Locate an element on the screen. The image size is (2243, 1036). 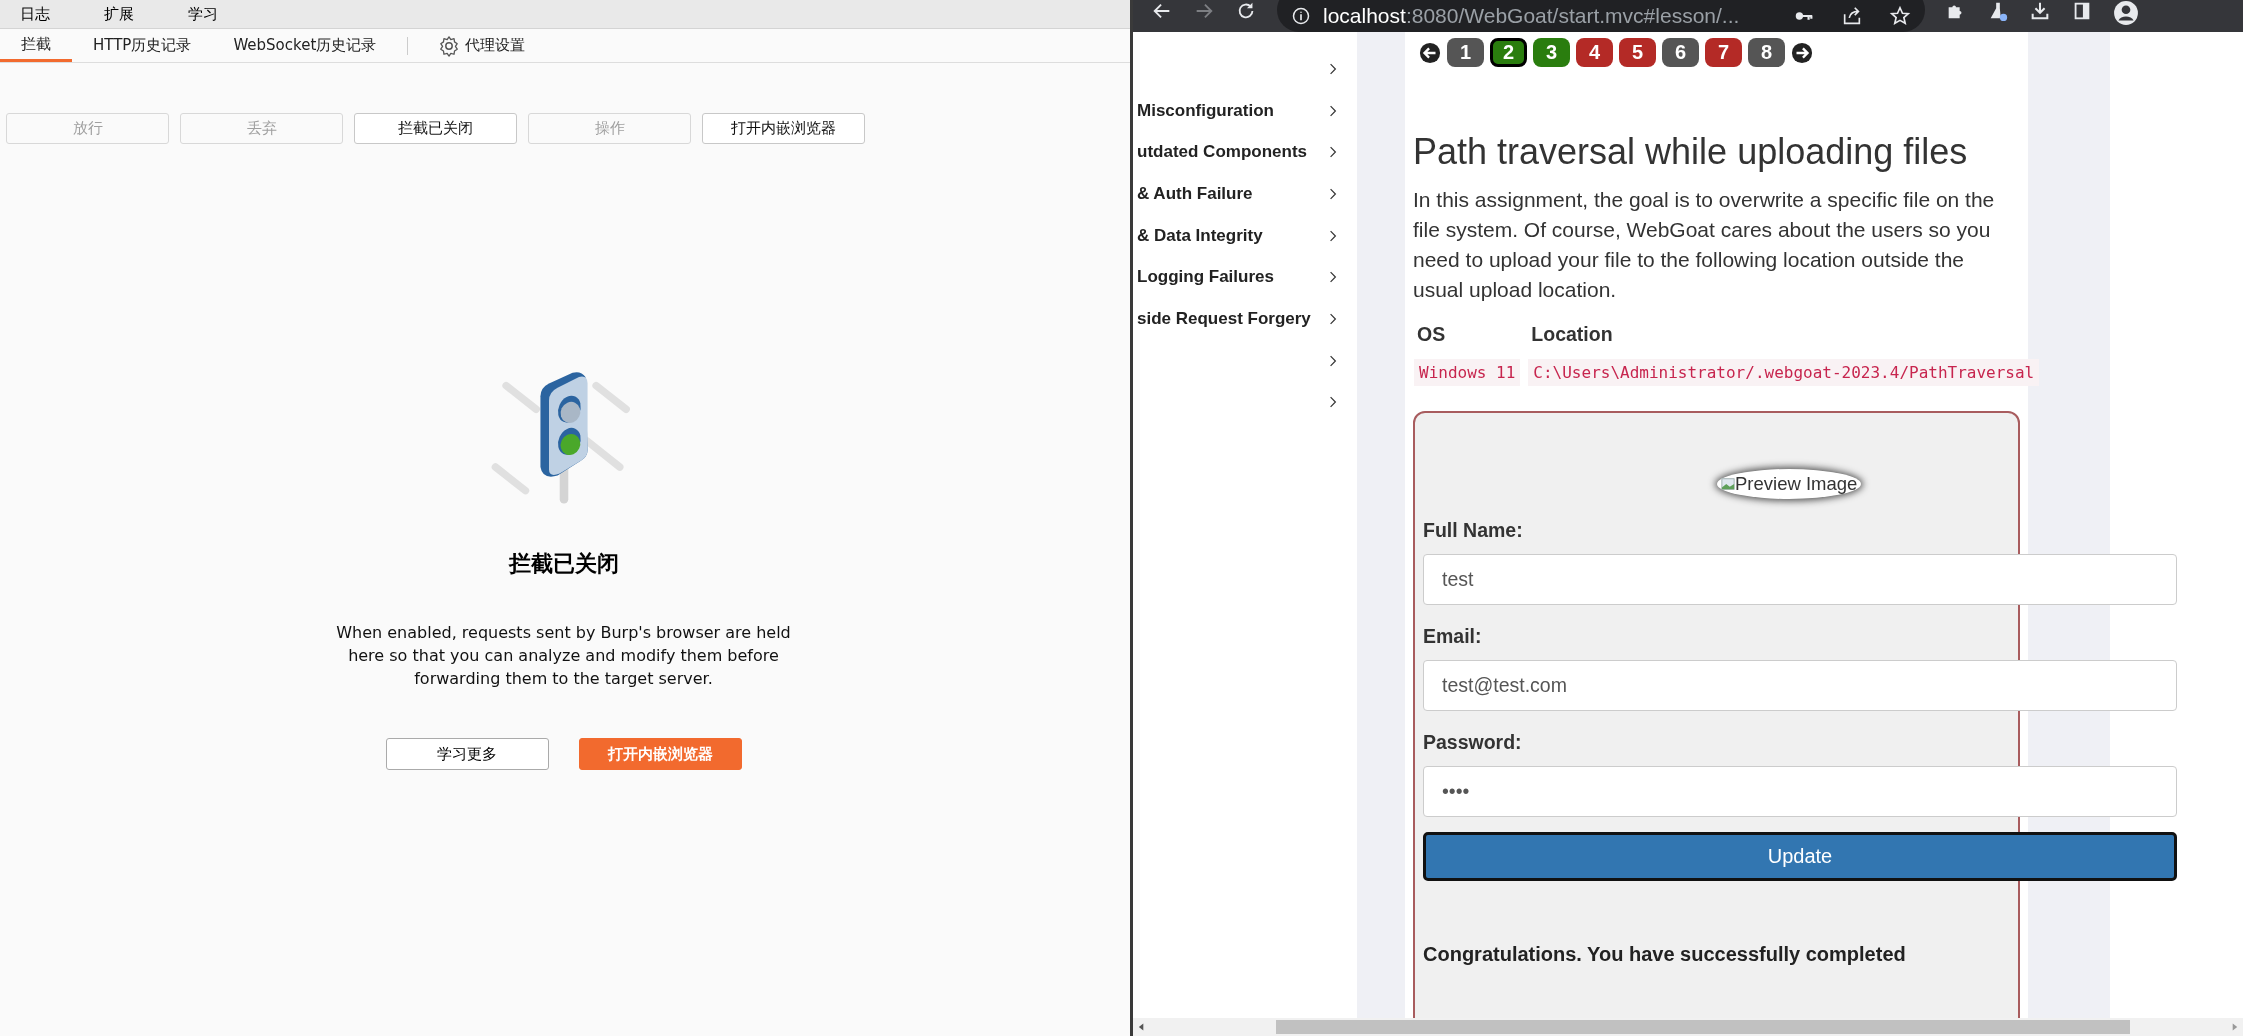
page-button: 8 is located at coordinates (1766, 52).